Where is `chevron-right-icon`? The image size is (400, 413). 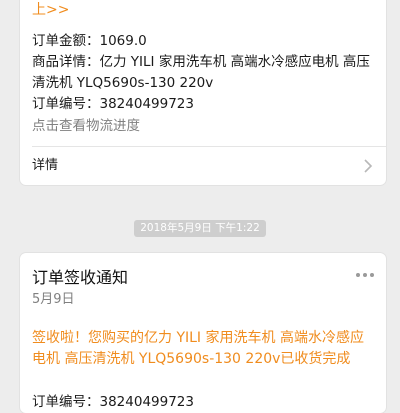
chevron-right-icon is located at coordinates (368, 166).